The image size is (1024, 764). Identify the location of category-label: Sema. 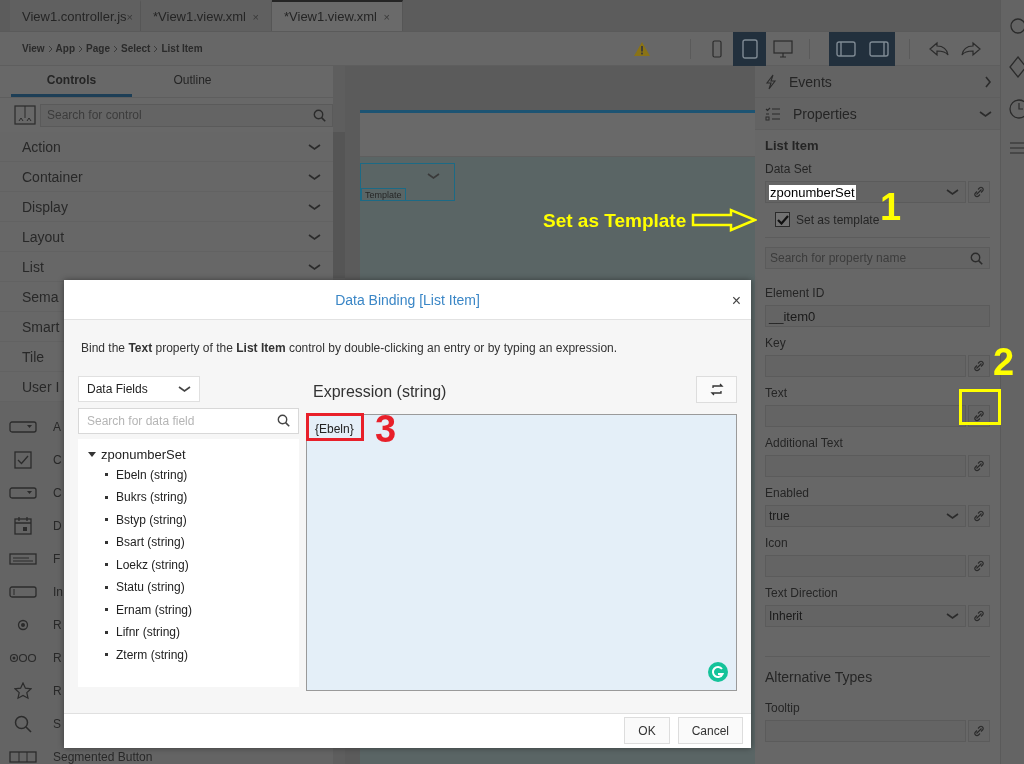
(40, 296).